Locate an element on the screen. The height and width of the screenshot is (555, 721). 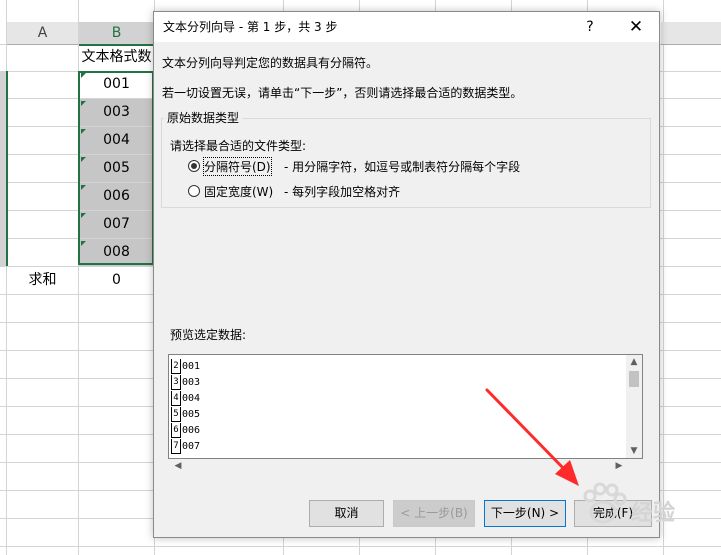
column-header-a: A is located at coordinates (42, 33).